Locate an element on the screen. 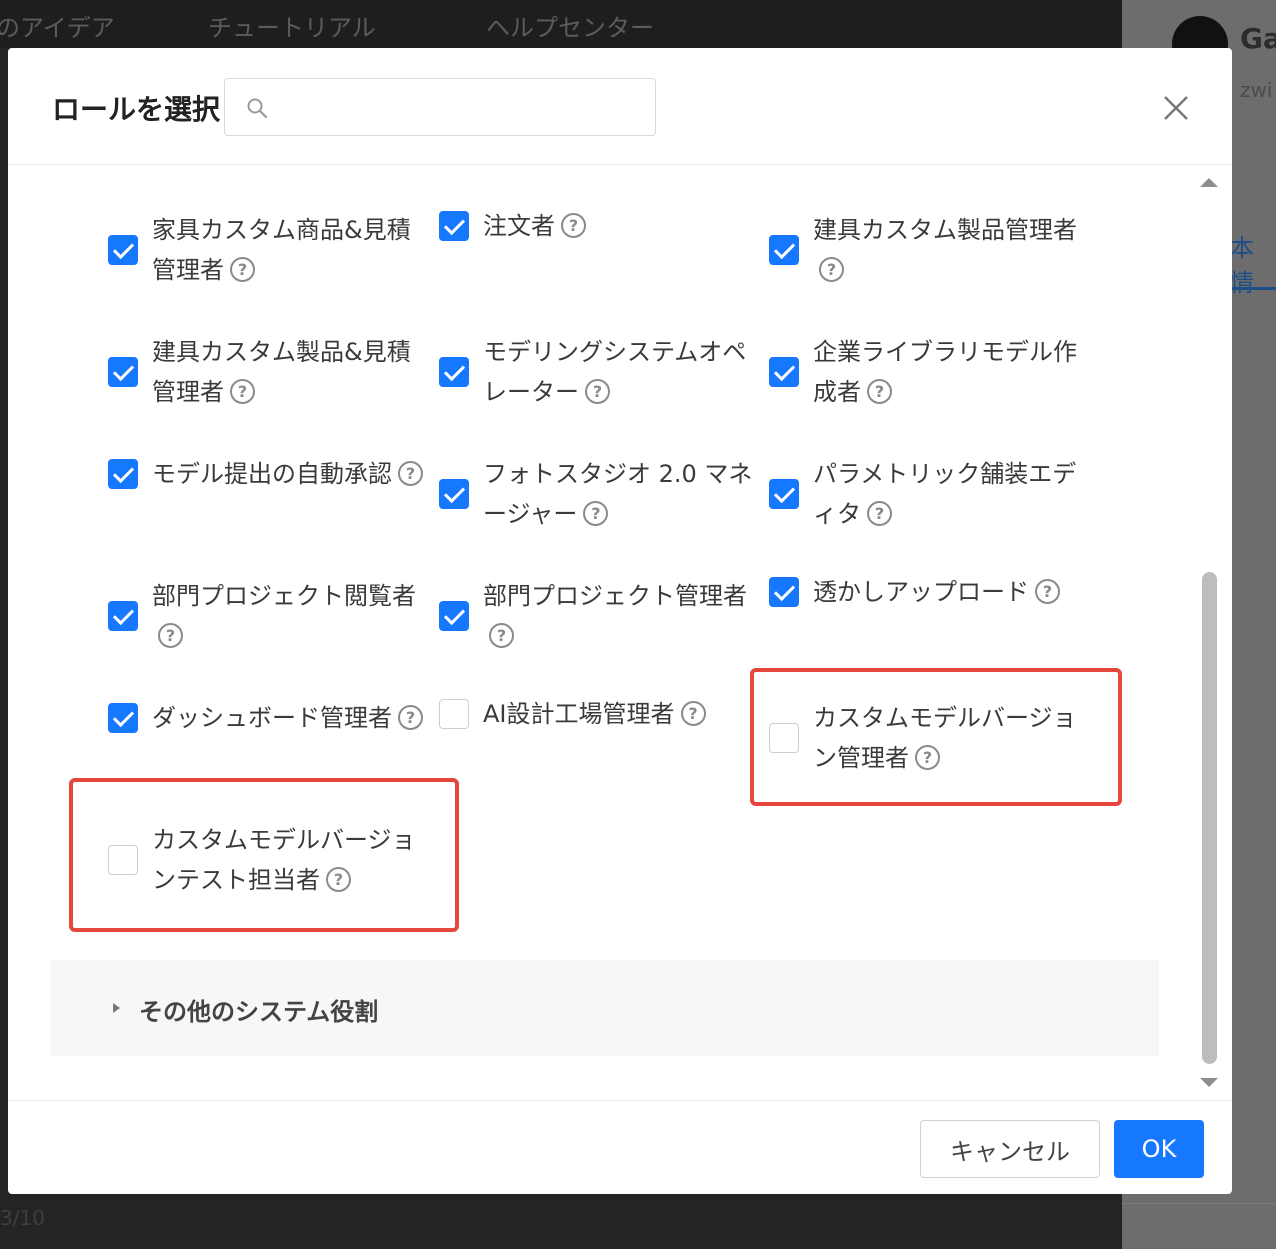 The width and height of the screenshot is (1276, 1249). role-fittings-custom-quote-manager: 建具カスタム製品&見積管理者? is located at coordinates (269, 372).